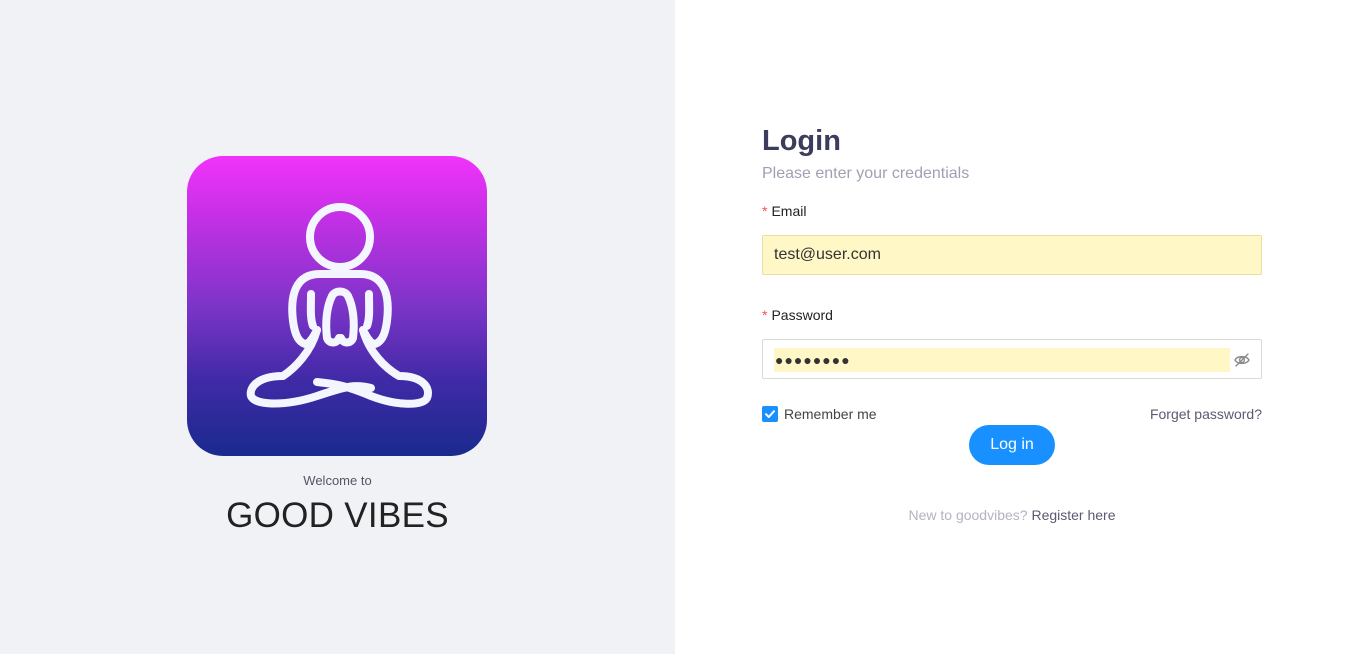 The image size is (1349, 654). What do you see at coordinates (337, 515) in the screenshot?
I see `brand-name: GOOD VIBES` at bounding box center [337, 515].